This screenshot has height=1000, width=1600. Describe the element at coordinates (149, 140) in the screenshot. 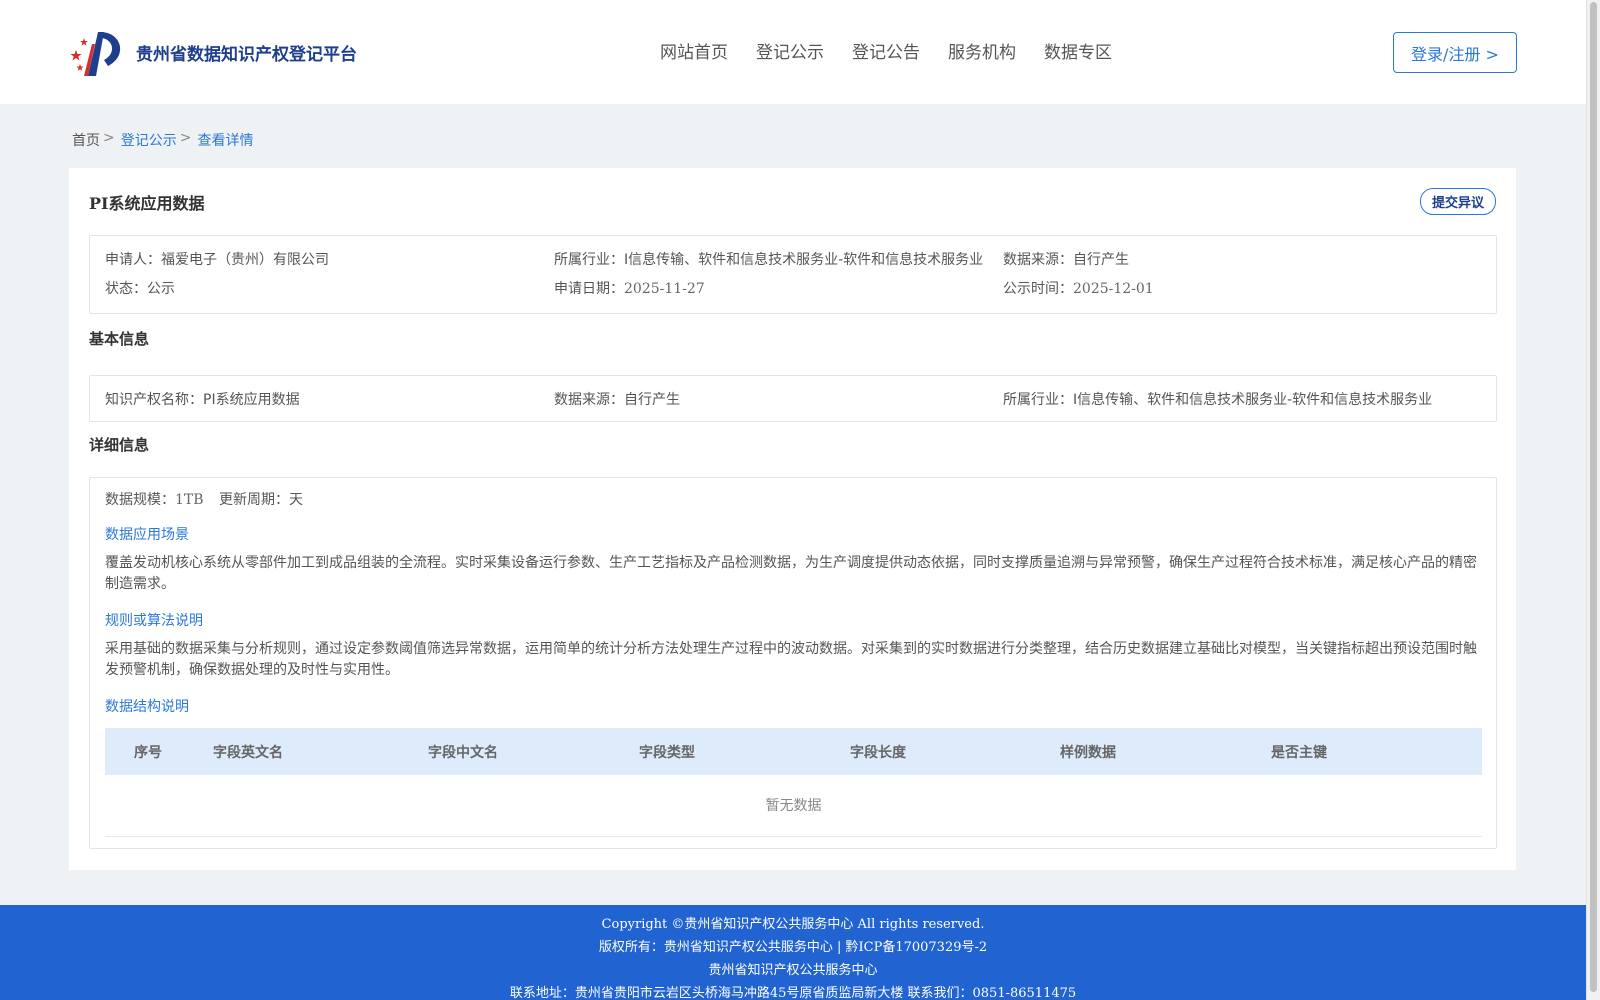

I see `breadcrumb-publicity: 登记公示` at that location.